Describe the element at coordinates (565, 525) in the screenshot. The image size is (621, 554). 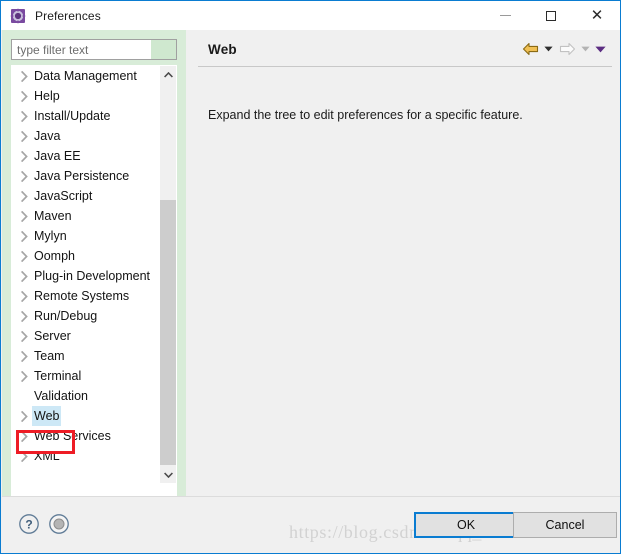
I see `cancel-button: Cancel` at that location.